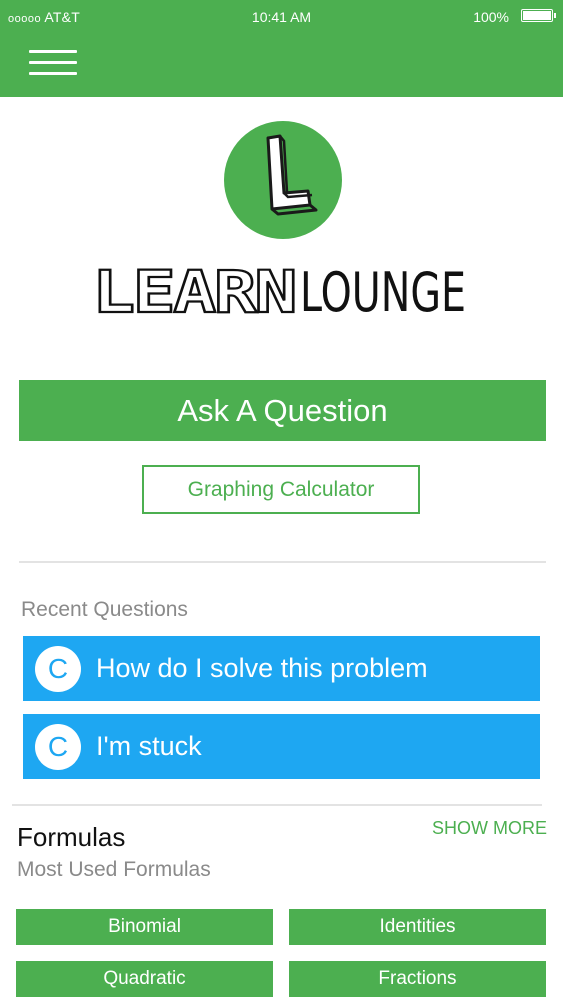 The width and height of the screenshot is (563, 1000). Describe the element at coordinates (144, 979) in the screenshot. I see `formula-quadratic-button: Quadratic` at that location.